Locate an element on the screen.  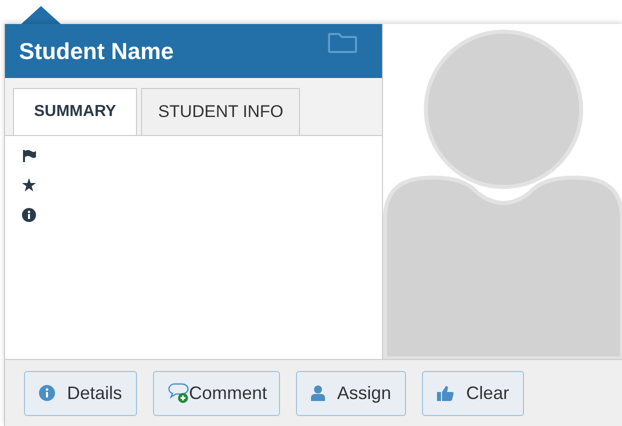
person-icon is located at coordinates (318, 393).